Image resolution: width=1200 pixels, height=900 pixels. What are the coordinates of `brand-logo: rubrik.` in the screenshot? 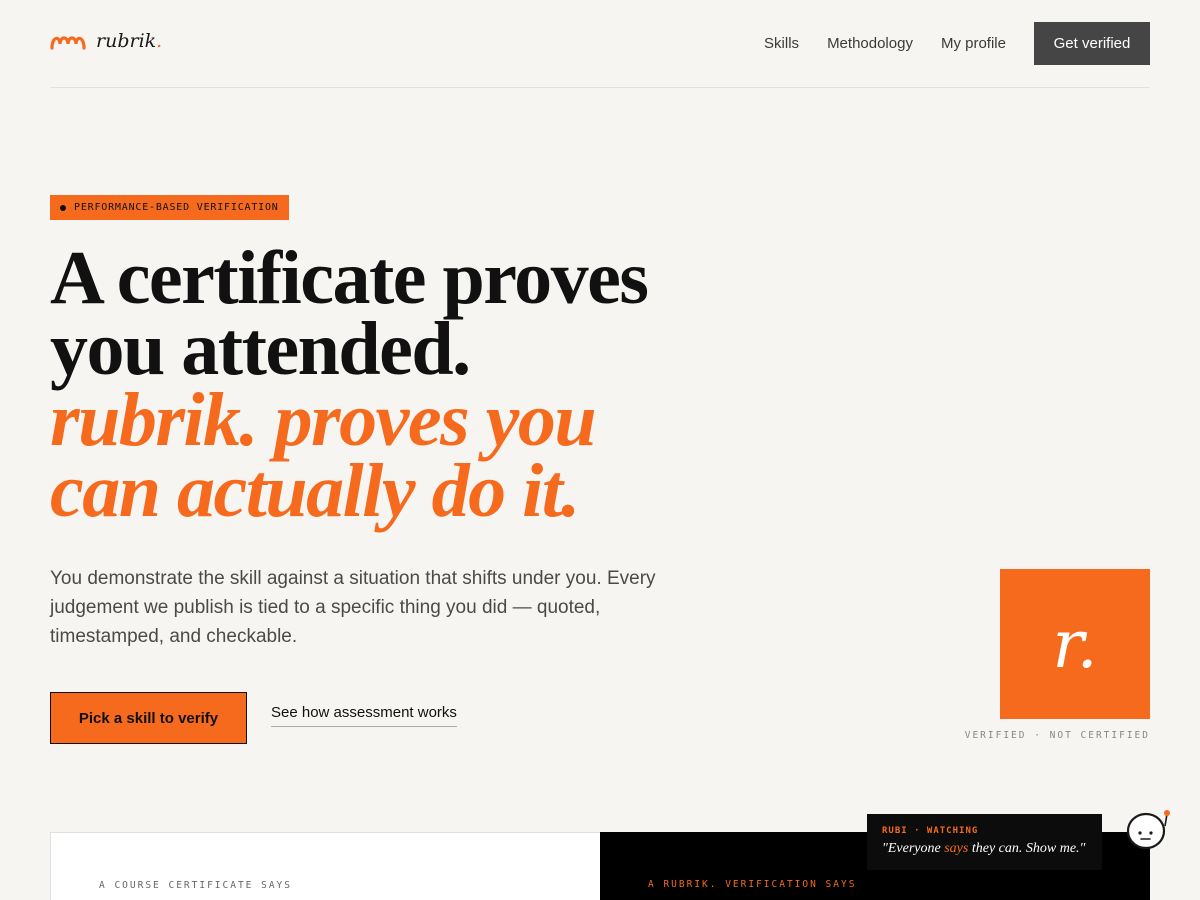 It's located at (106, 41).